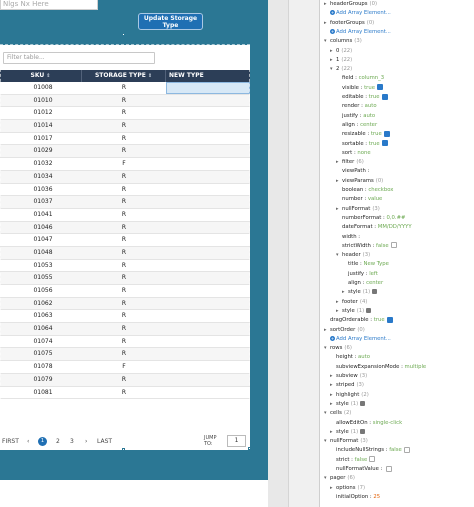  Describe the element at coordinates (339, 478) in the screenshot. I see `property-row: ▾ pager (6)` at that location.